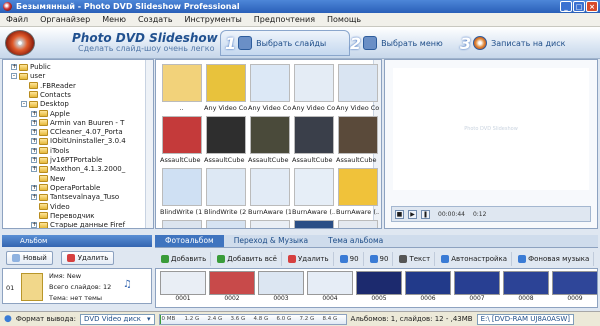 The width and height of the screenshot is (600, 326). I want to click on slide-thumbnail: 0001, so click(183, 286).